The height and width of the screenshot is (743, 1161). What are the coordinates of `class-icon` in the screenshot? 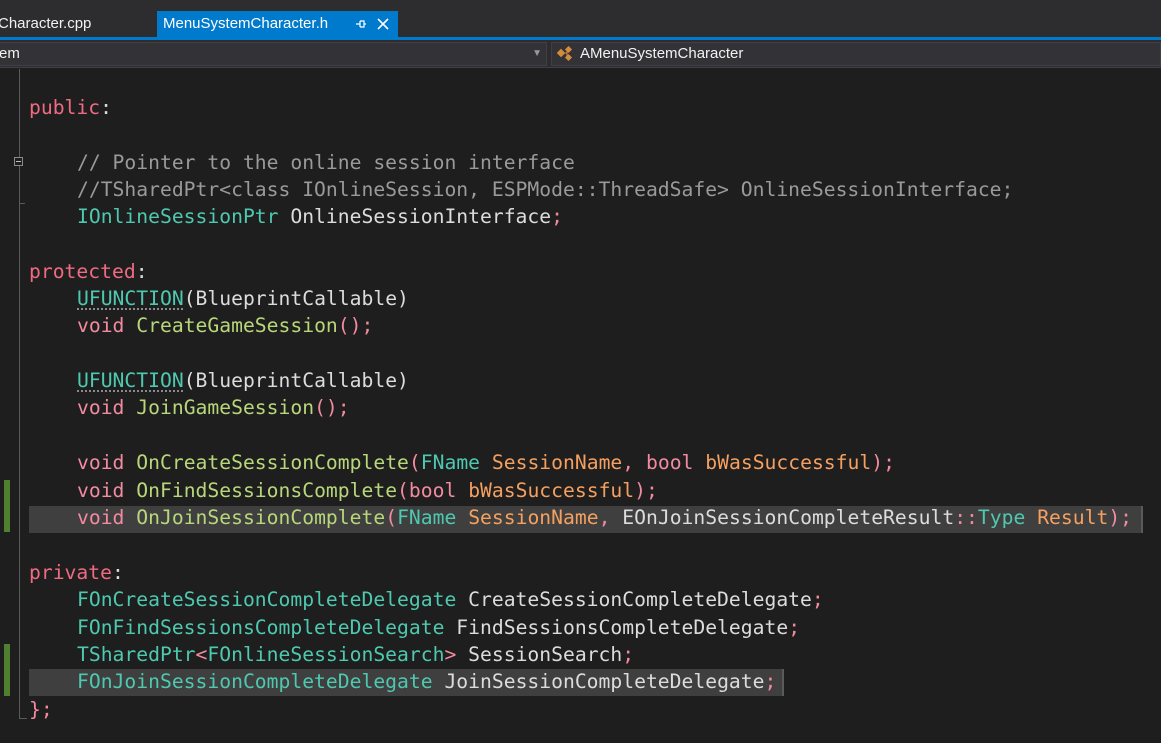 It's located at (565, 53).